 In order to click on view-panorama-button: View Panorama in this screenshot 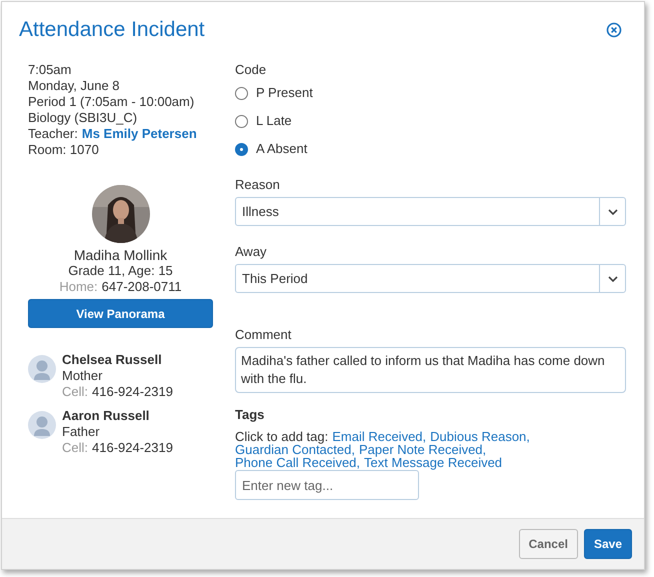, I will do `click(120, 313)`.